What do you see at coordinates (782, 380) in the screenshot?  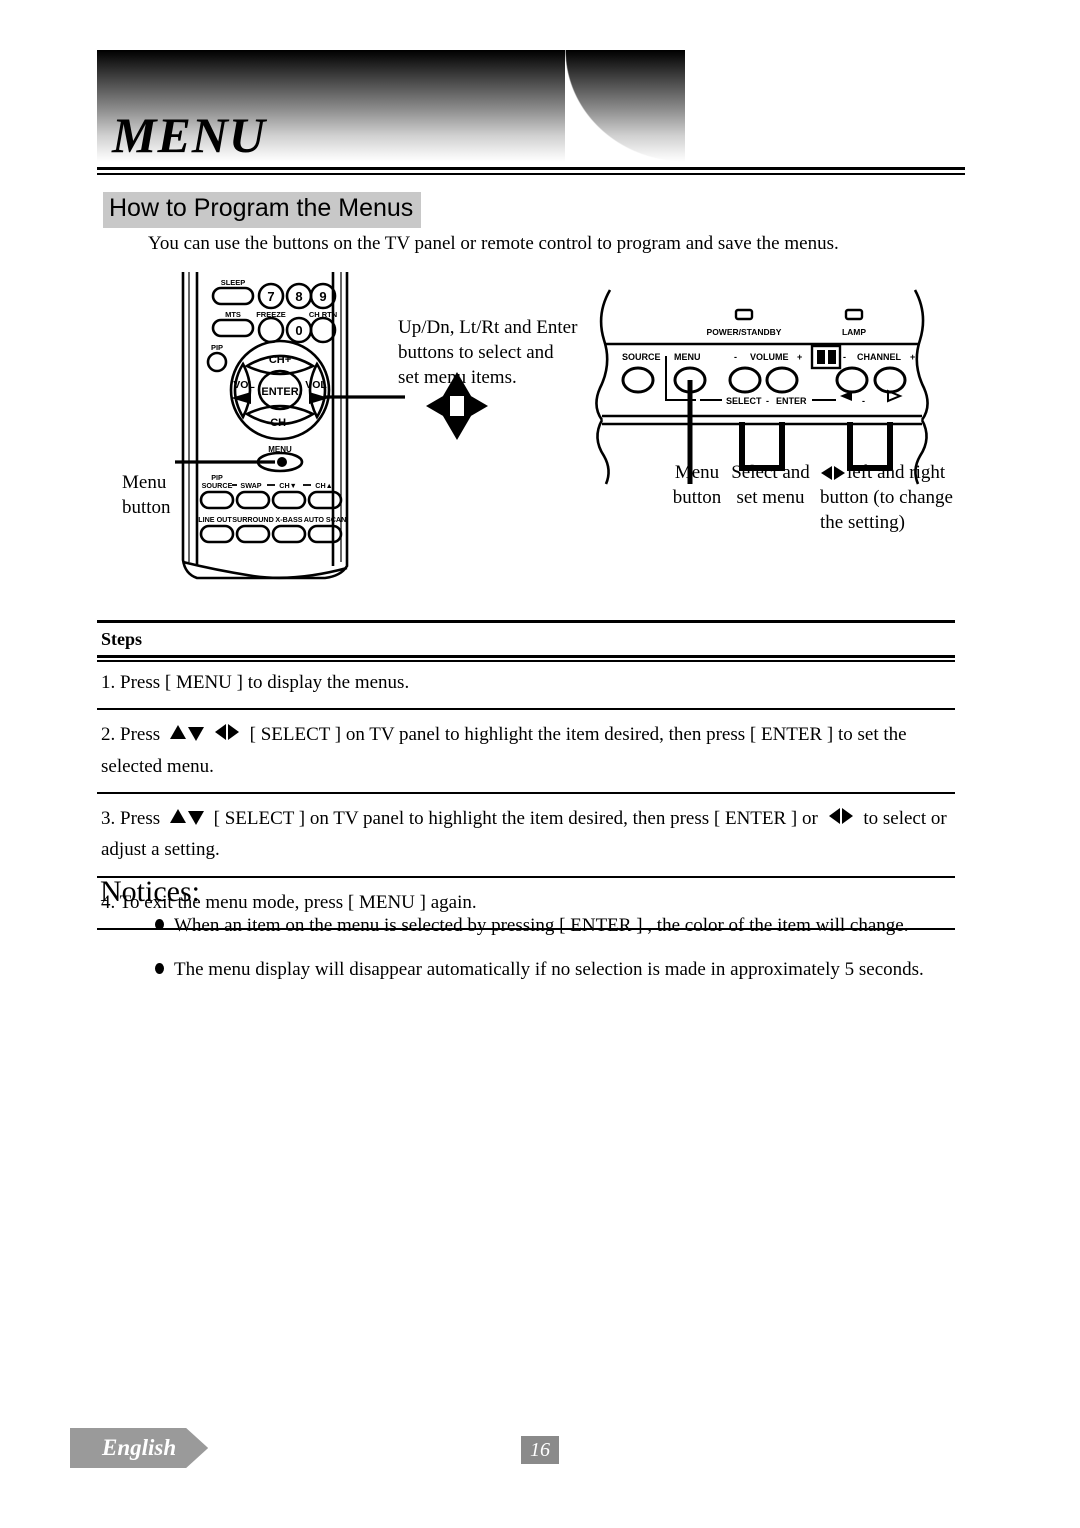 I see `tv-button-volume-plus` at bounding box center [782, 380].